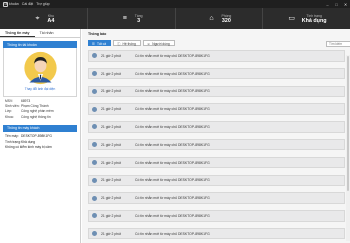  What do you see at coordinates (226, 20) in the screenshot?
I see `stat-value: 320` at bounding box center [226, 20].